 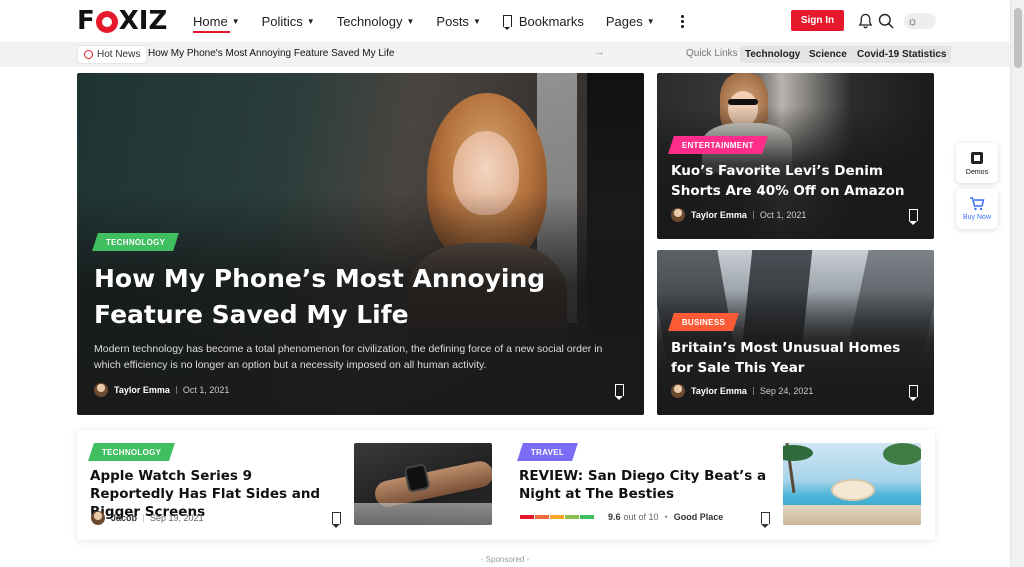 I want to click on quick-links-label: Quick Links, so click(x=712, y=53).